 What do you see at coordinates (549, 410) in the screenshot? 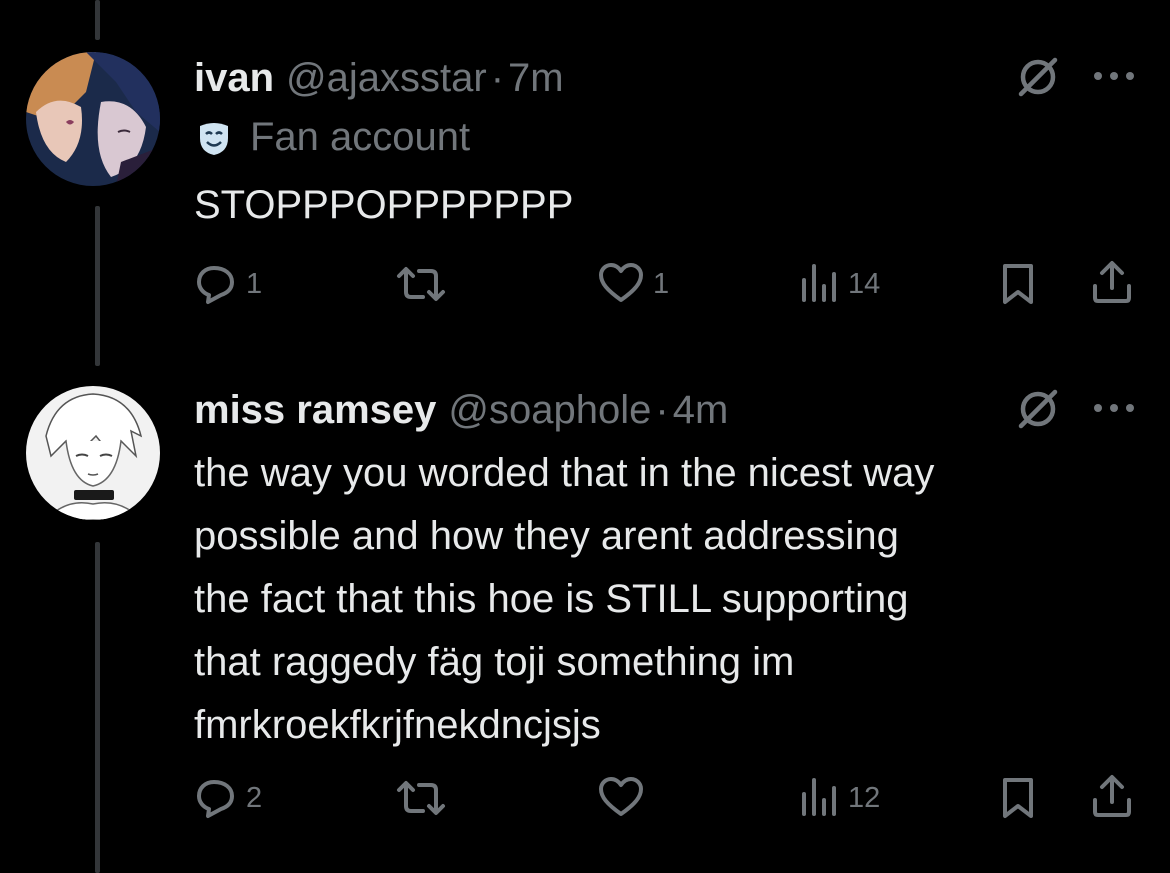
I see `user-handle: @soaphole` at bounding box center [549, 410].